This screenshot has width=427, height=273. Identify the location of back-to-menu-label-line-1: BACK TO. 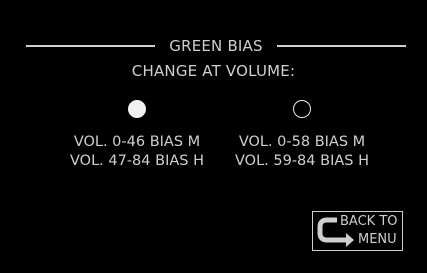
(369, 221).